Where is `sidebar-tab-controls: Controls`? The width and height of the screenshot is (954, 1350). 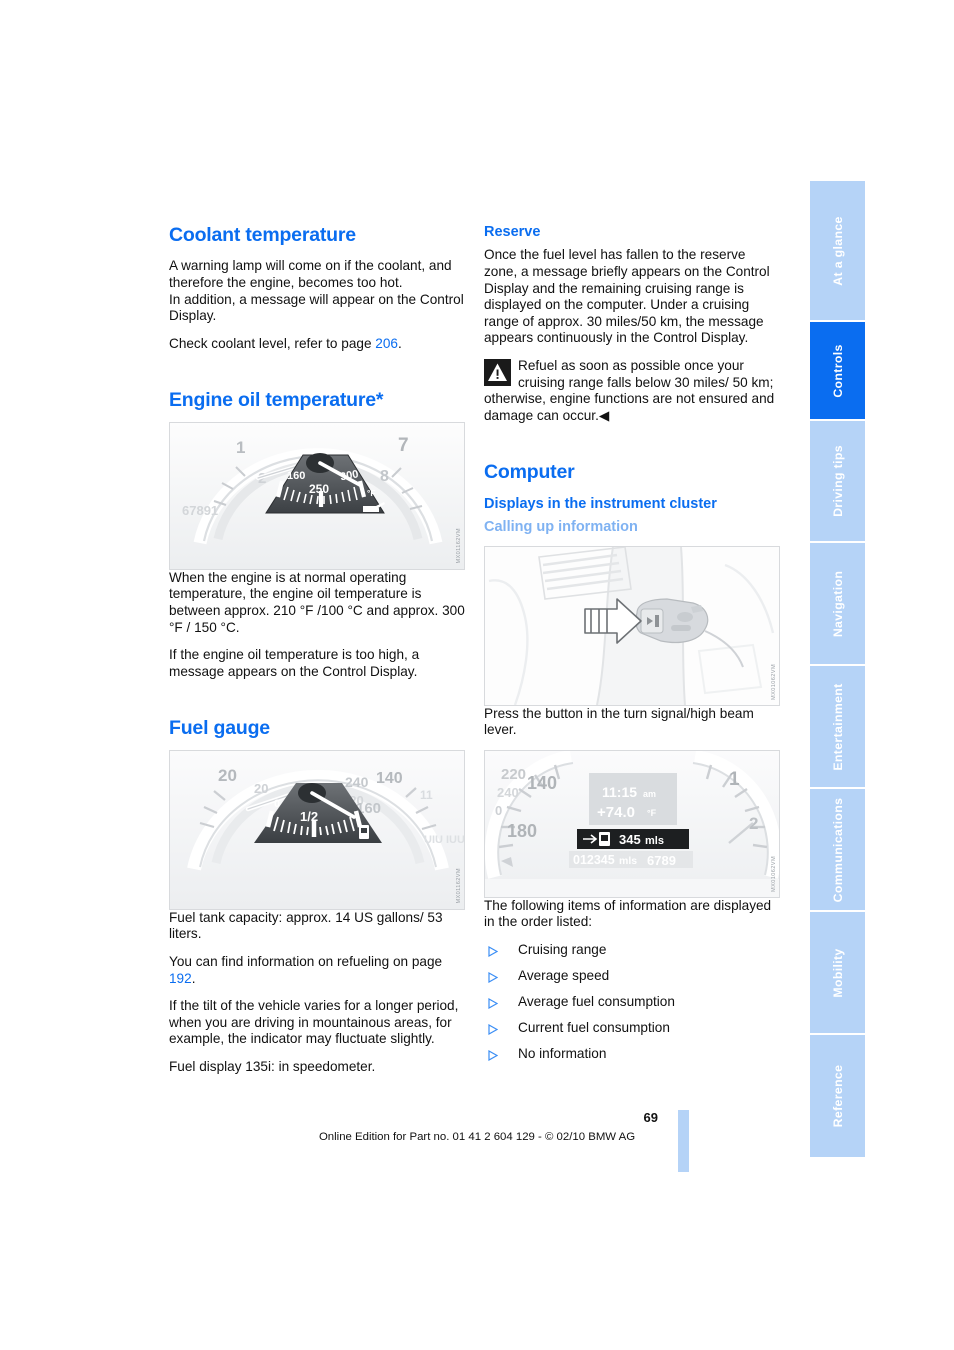 sidebar-tab-controls: Controls is located at coordinates (837, 370).